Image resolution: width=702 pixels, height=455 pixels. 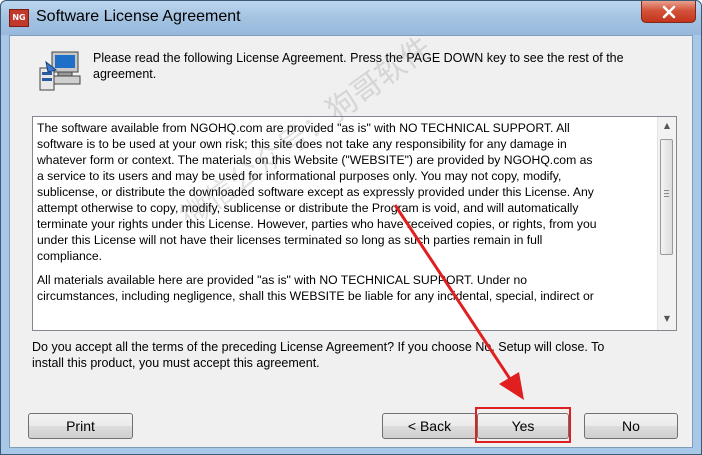 I want to click on close-button, so click(x=668, y=12).